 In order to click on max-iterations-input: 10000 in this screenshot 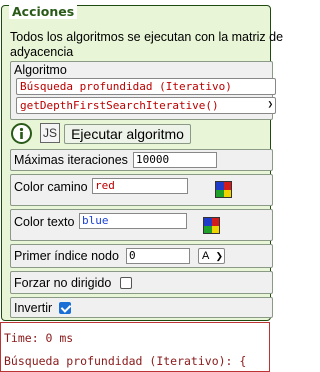, I will do `click(175, 160)`.